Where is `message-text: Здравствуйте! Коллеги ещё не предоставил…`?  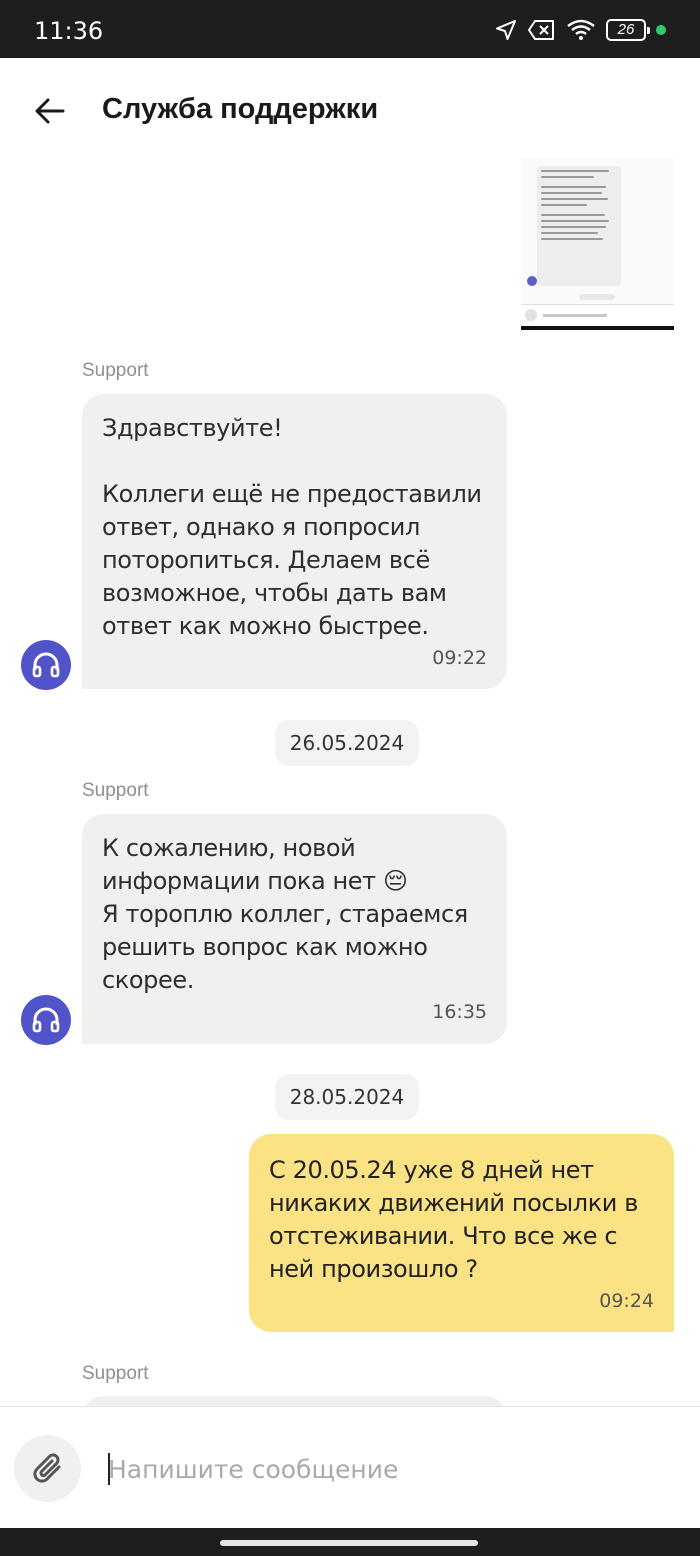 message-text: Здравствуйте! Коллеги ещё не предоставил… is located at coordinates (292, 527).